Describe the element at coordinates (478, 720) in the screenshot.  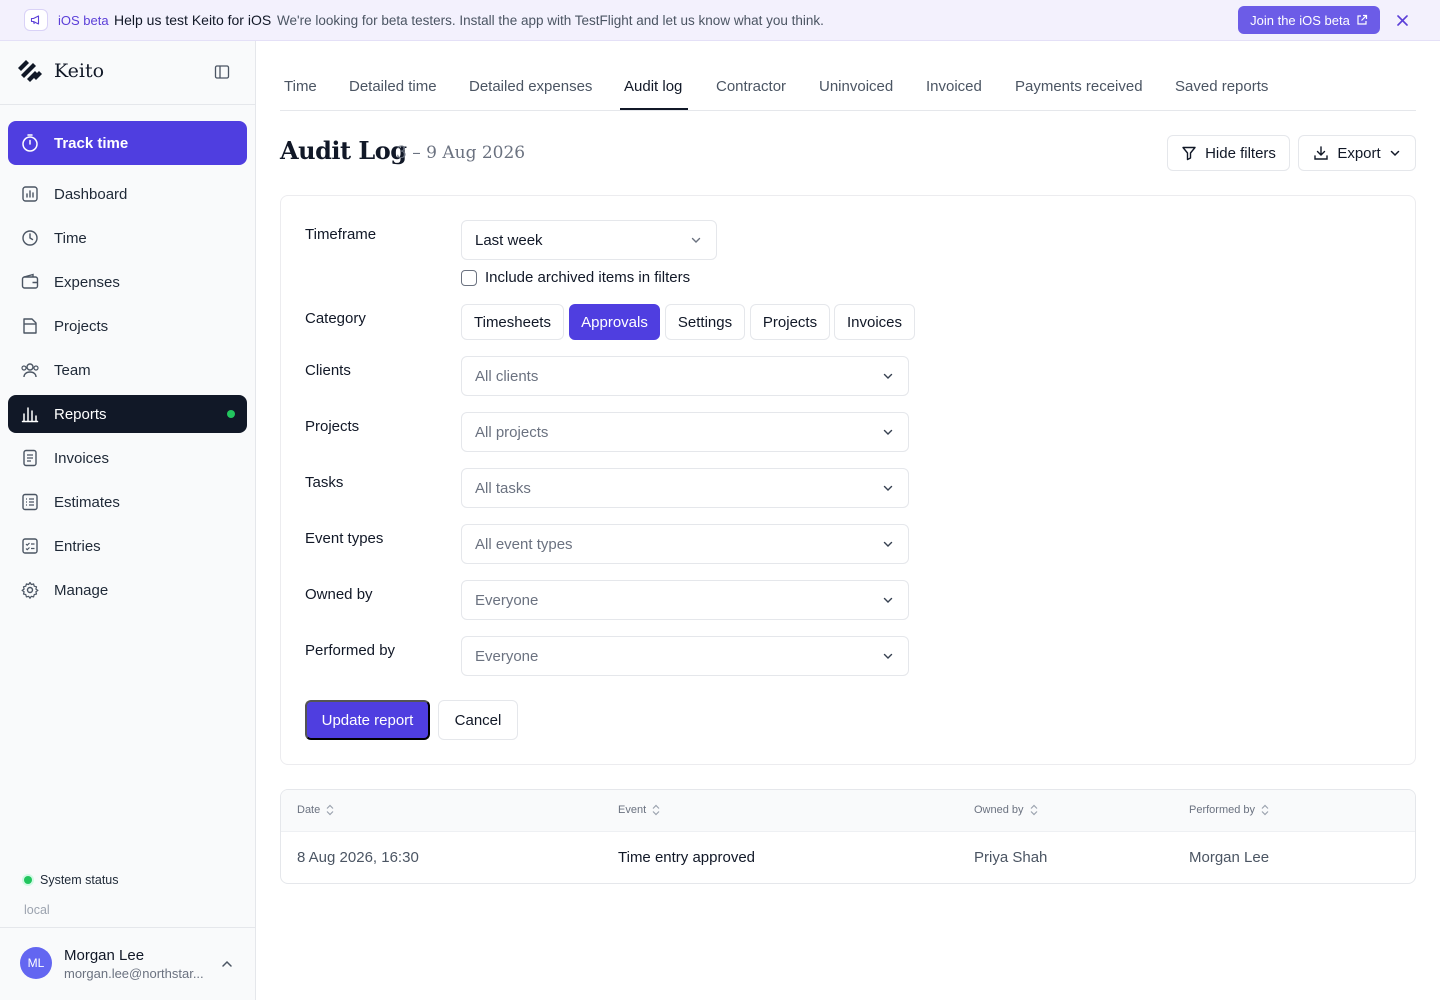
I see `cancel-button: Cancel` at that location.